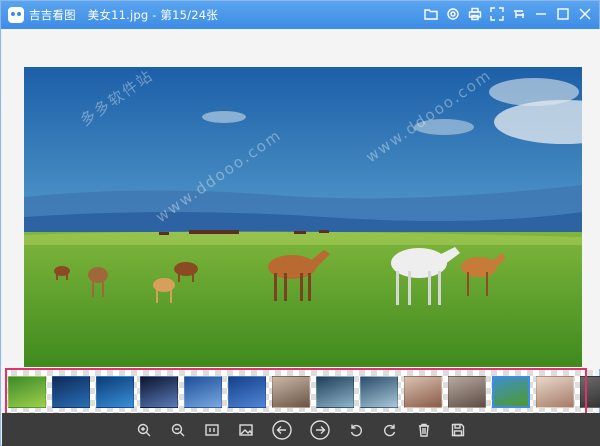 This screenshot has width=600, height=446. I want to click on rotate-right-icon, so click(390, 430).